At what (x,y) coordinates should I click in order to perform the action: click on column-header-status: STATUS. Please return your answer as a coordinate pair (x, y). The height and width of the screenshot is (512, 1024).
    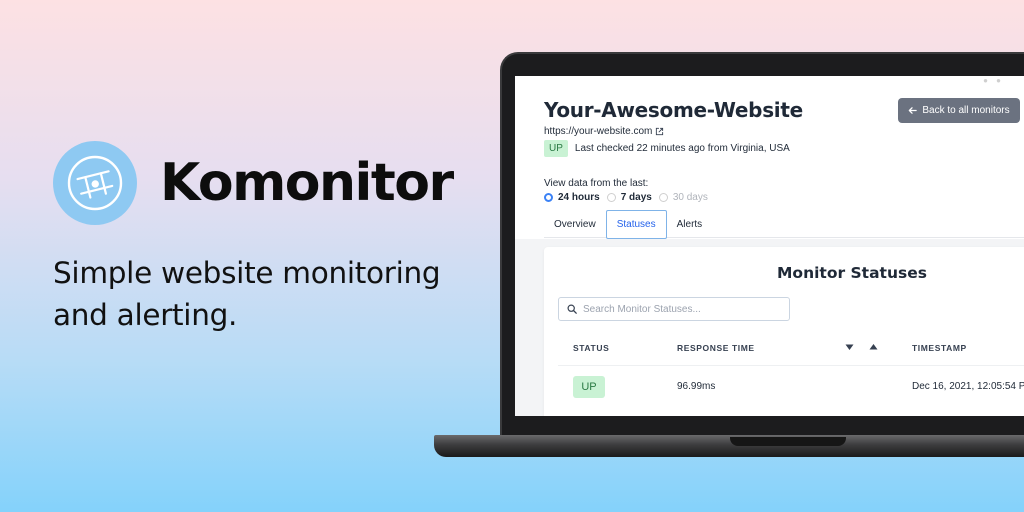
    Looking at the image, I should click on (591, 348).